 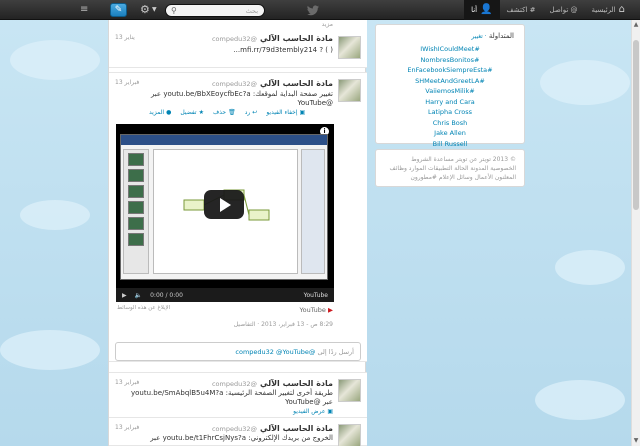 I want to click on trends-header: المتداولة · تغيير, so click(x=492, y=36).